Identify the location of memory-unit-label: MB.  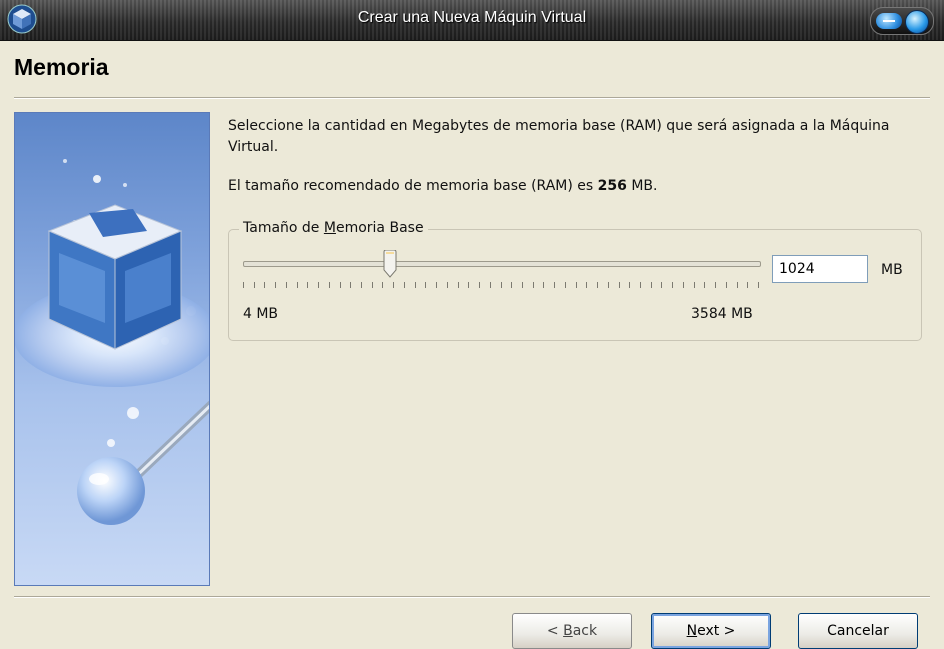
(892, 270).